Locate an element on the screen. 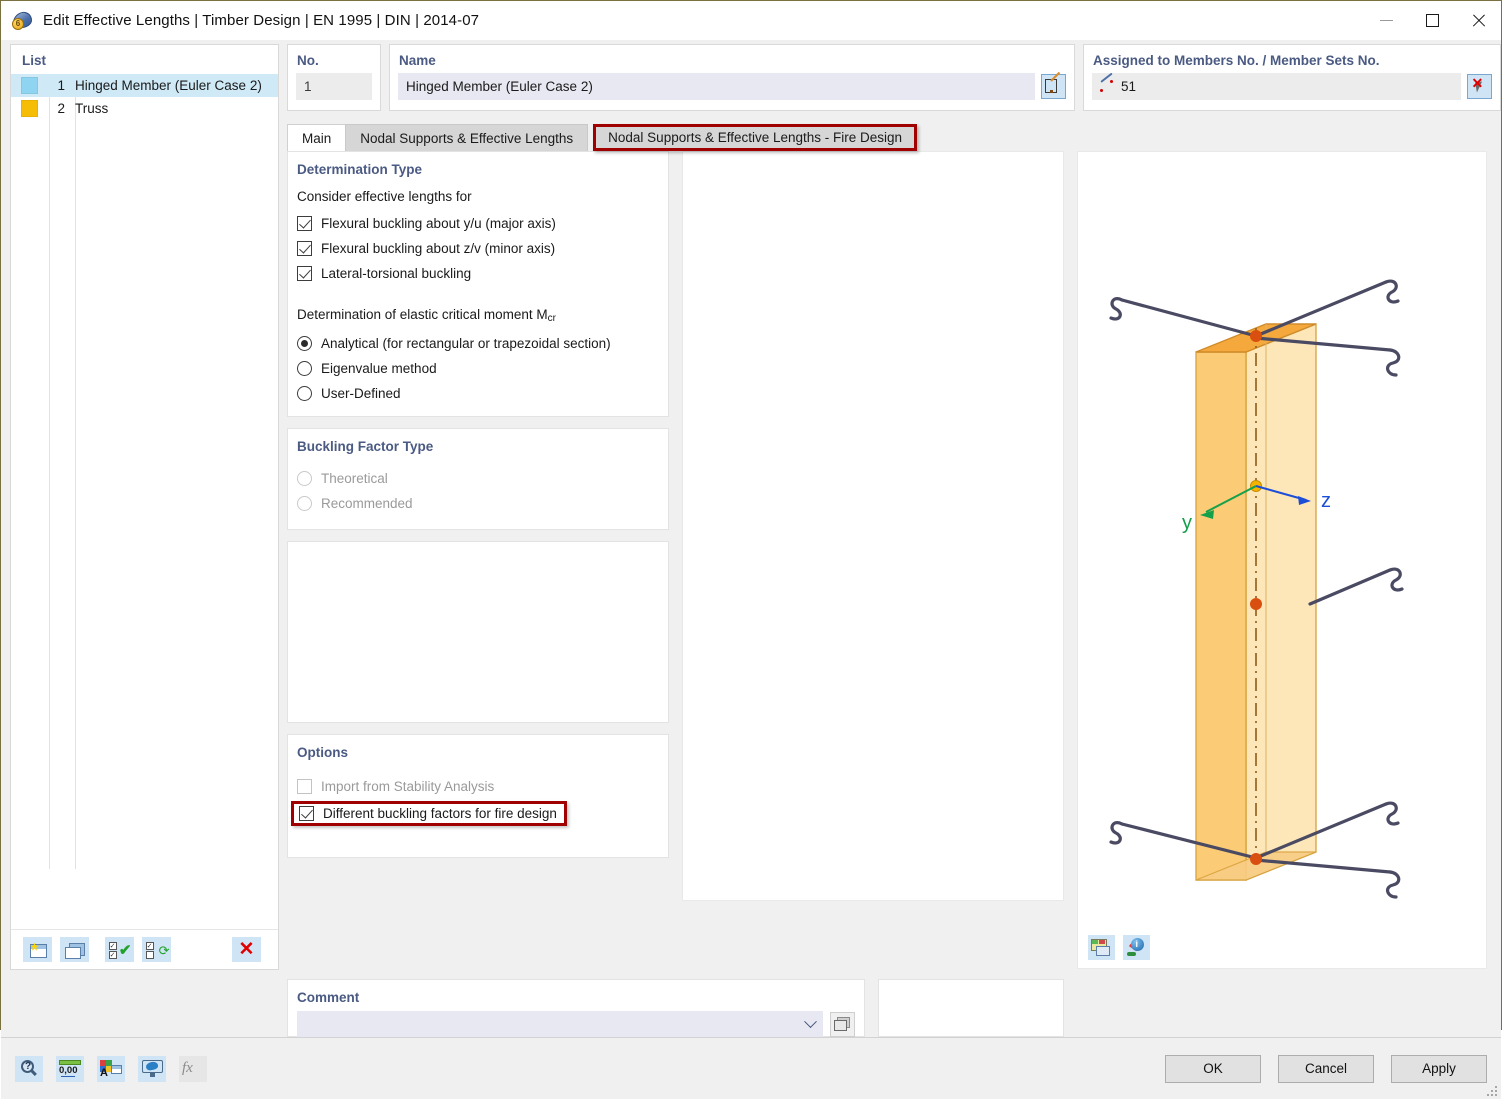 The image size is (1502, 1099). checkbox-label: Flexural buckling about z/v (minor axis) is located at coordinates (438, 248).